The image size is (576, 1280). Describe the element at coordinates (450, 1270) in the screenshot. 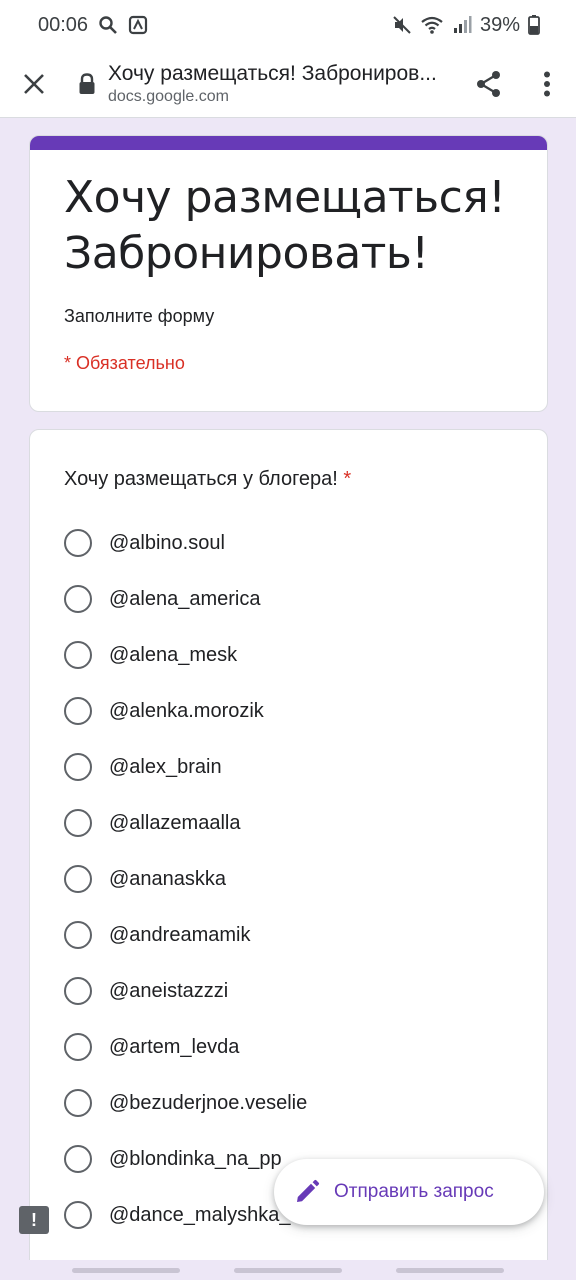

I see `nav-back-indicator` at that location.